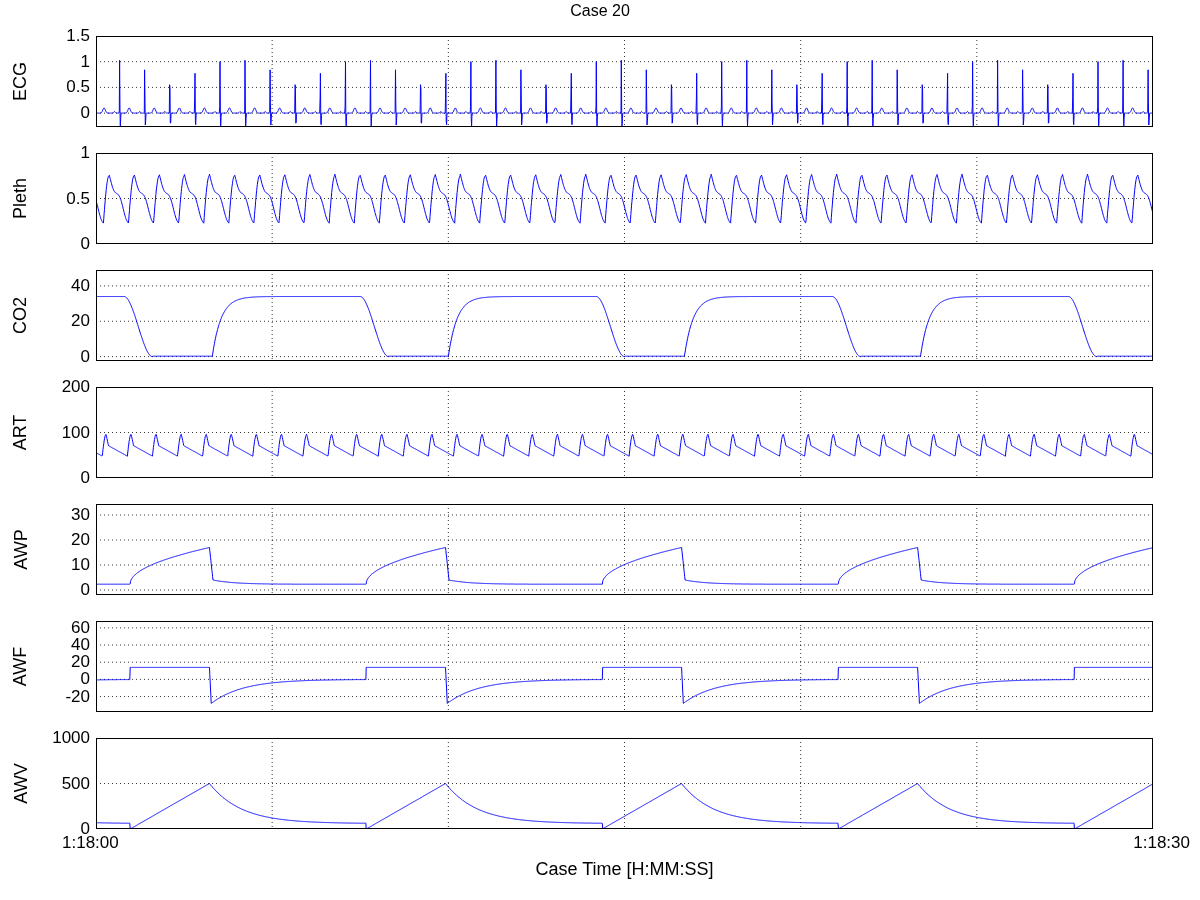  I want to click on tick-label: 1:18:30, so click(1161, 843).